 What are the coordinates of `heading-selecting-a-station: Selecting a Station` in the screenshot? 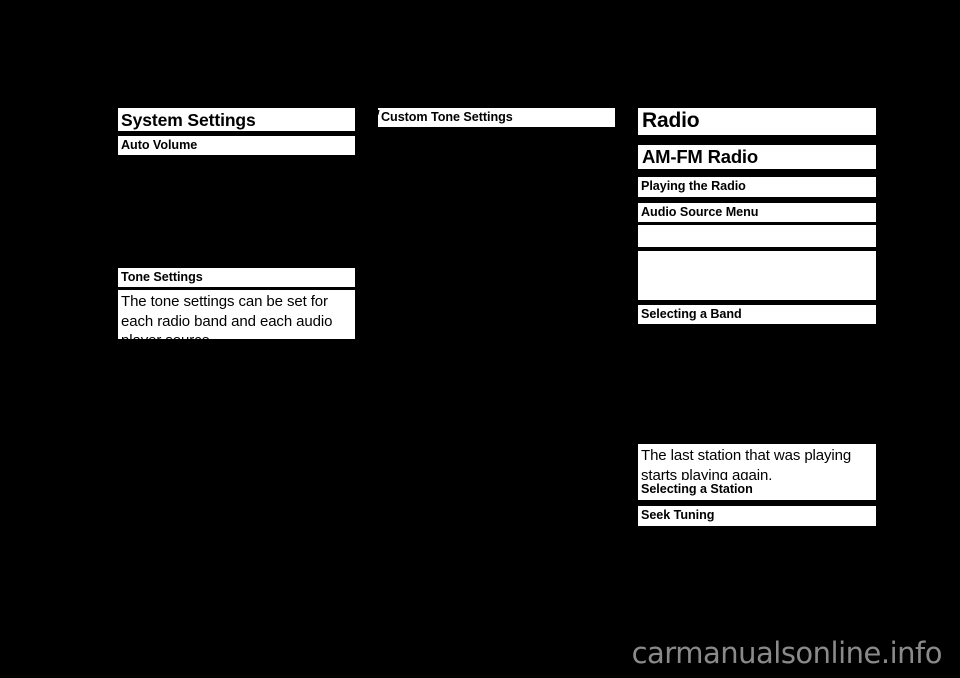 It's located at (757, 490).